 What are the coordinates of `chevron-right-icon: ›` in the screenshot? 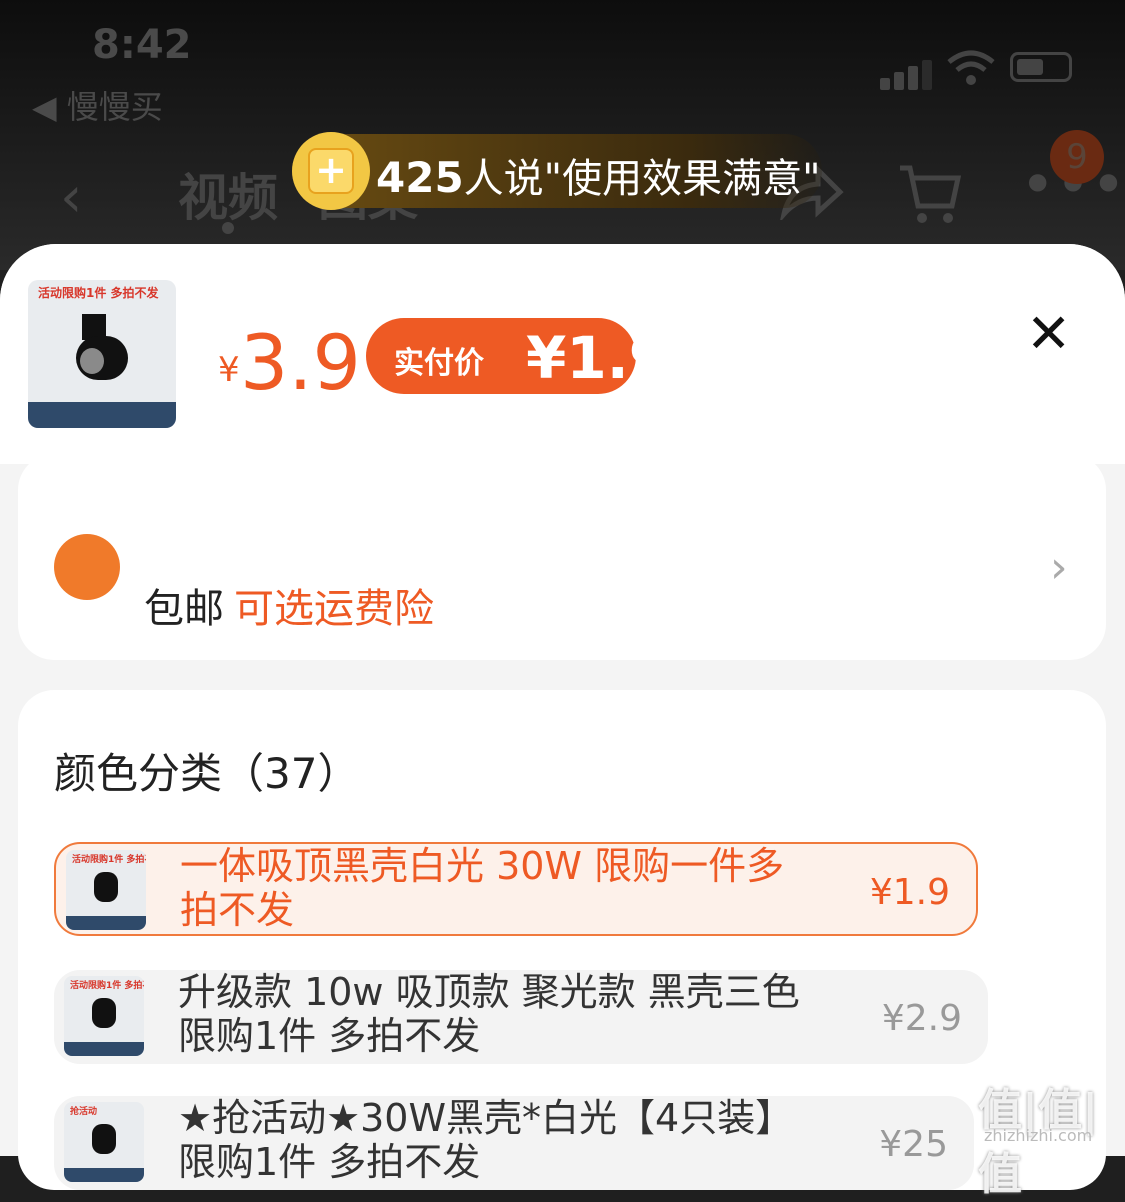 It's located at (1059, 567).